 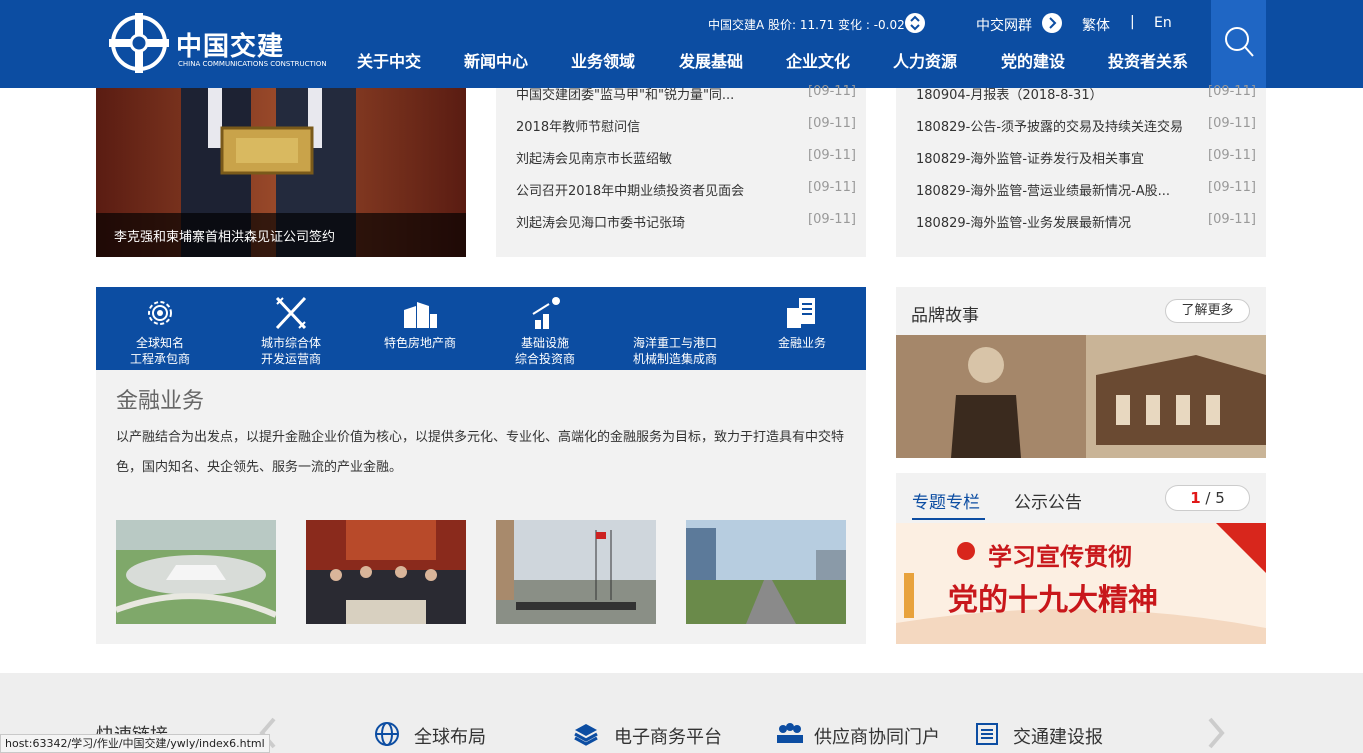 I want to click on nav-news: 新闻中心, so click(x=496, y=60).